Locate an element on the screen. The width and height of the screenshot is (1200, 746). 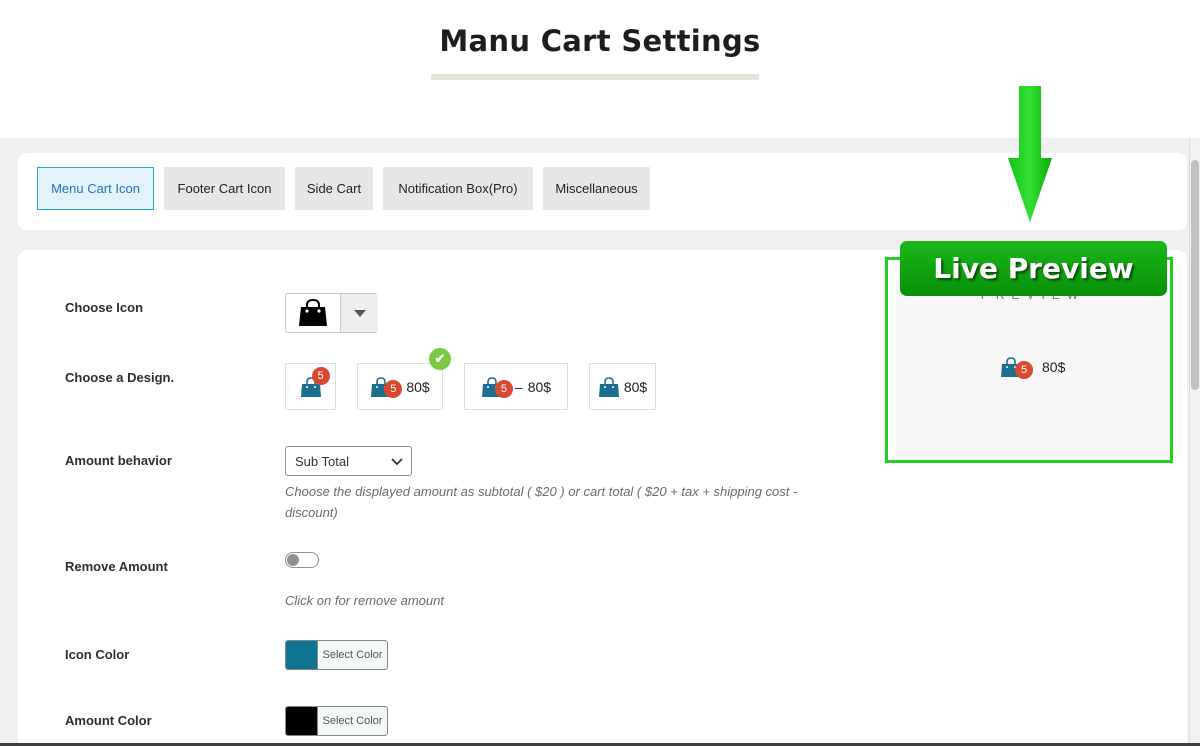
title-underline is located at coordinates (595, 77).